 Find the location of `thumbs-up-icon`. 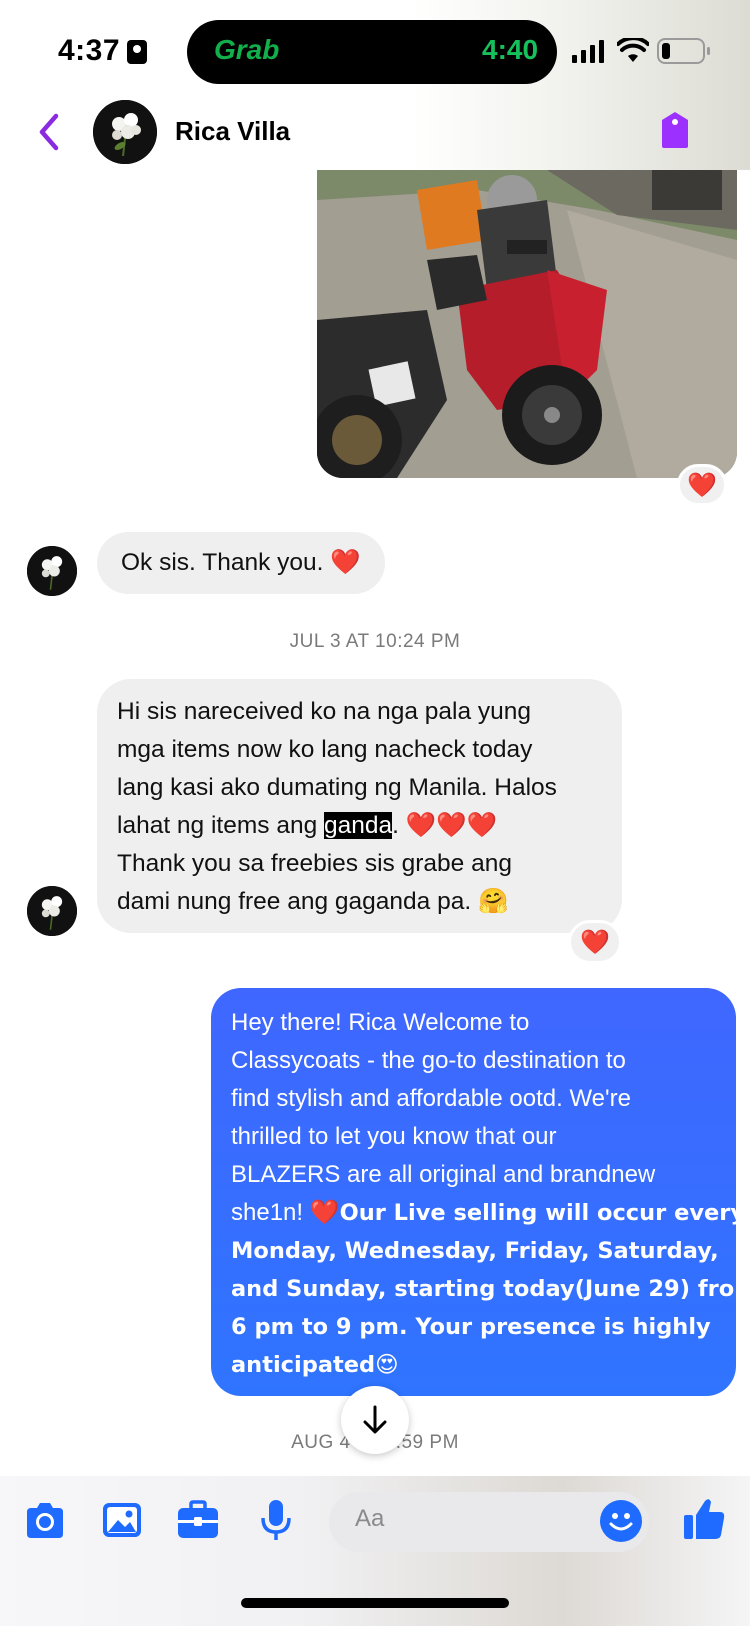

thumbs-up-icon is located at coordinates (704, 1519).